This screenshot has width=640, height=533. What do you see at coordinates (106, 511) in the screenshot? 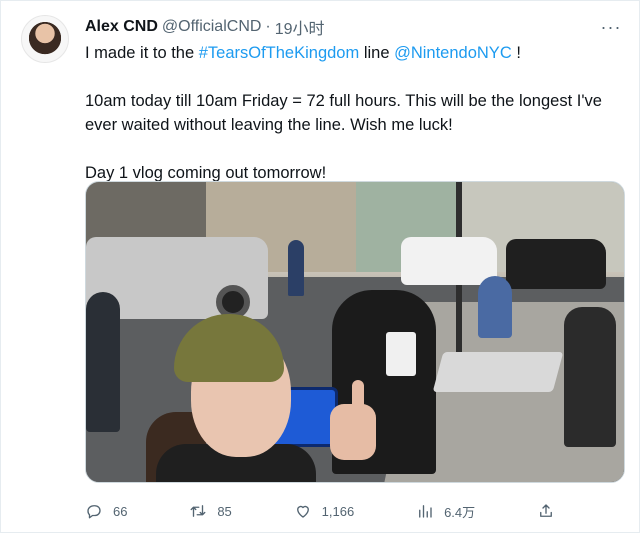
I see `reply-button: 66` at bounding box center [106, 511].